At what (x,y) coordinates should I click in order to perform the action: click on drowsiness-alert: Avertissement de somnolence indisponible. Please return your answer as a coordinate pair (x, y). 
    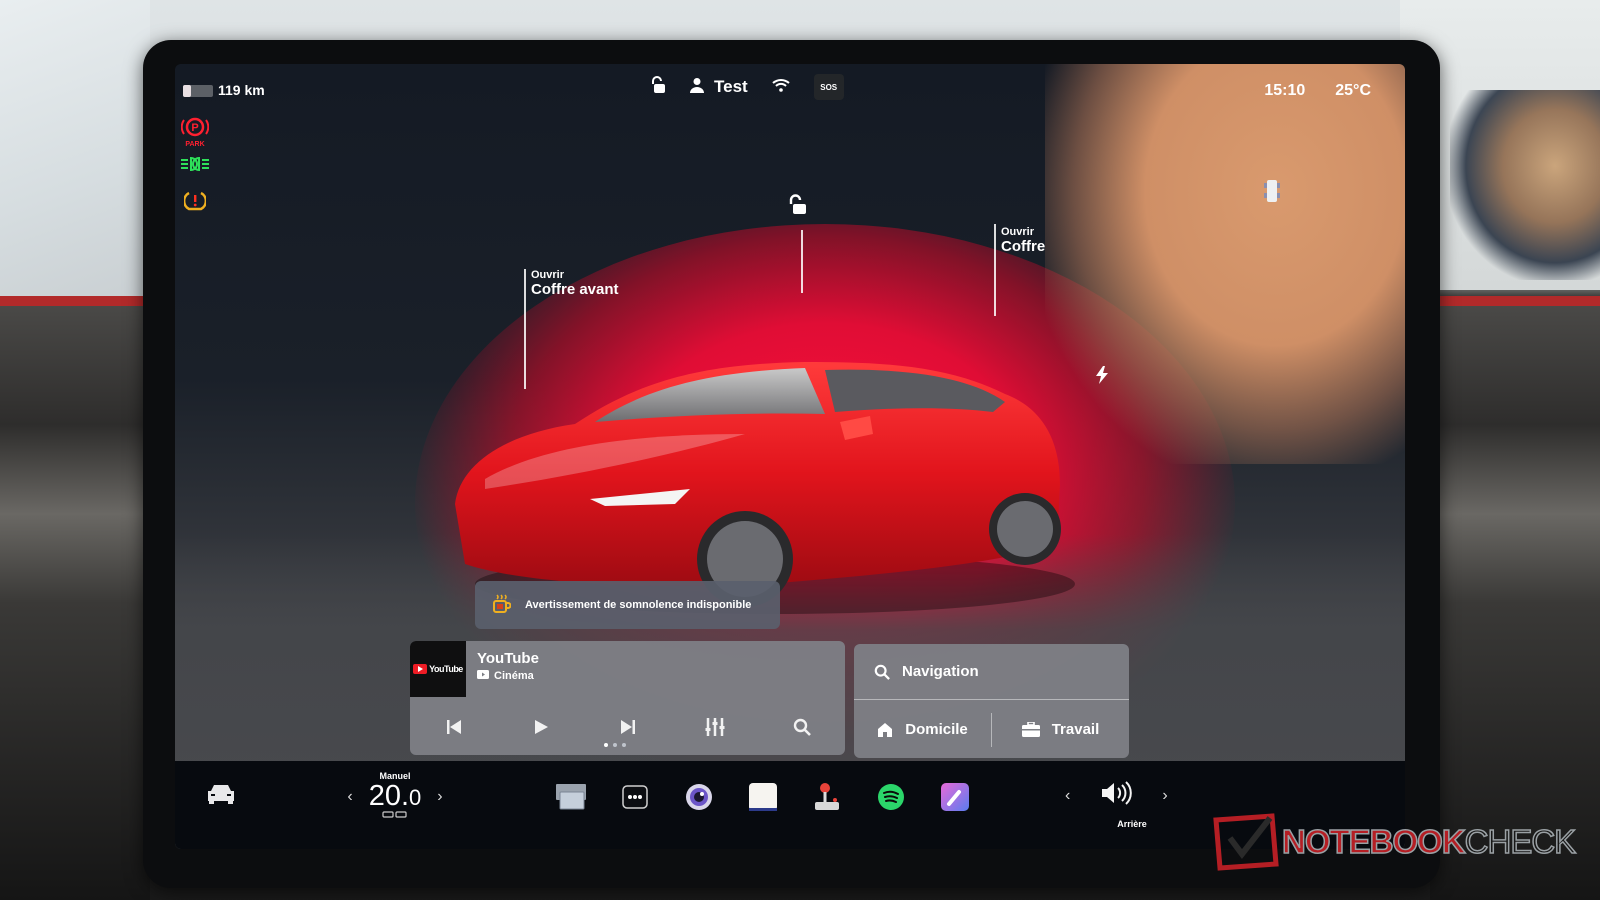
    Looking at the image, I should click on (627, 605).